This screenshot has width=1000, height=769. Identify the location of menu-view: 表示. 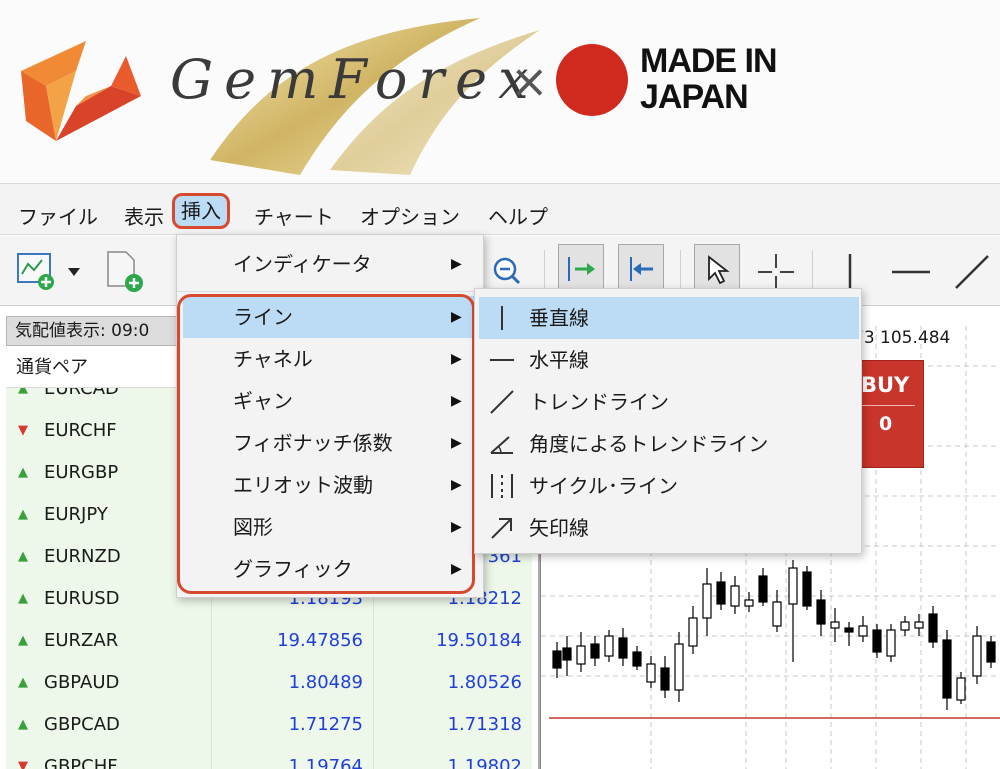
(144, 215).